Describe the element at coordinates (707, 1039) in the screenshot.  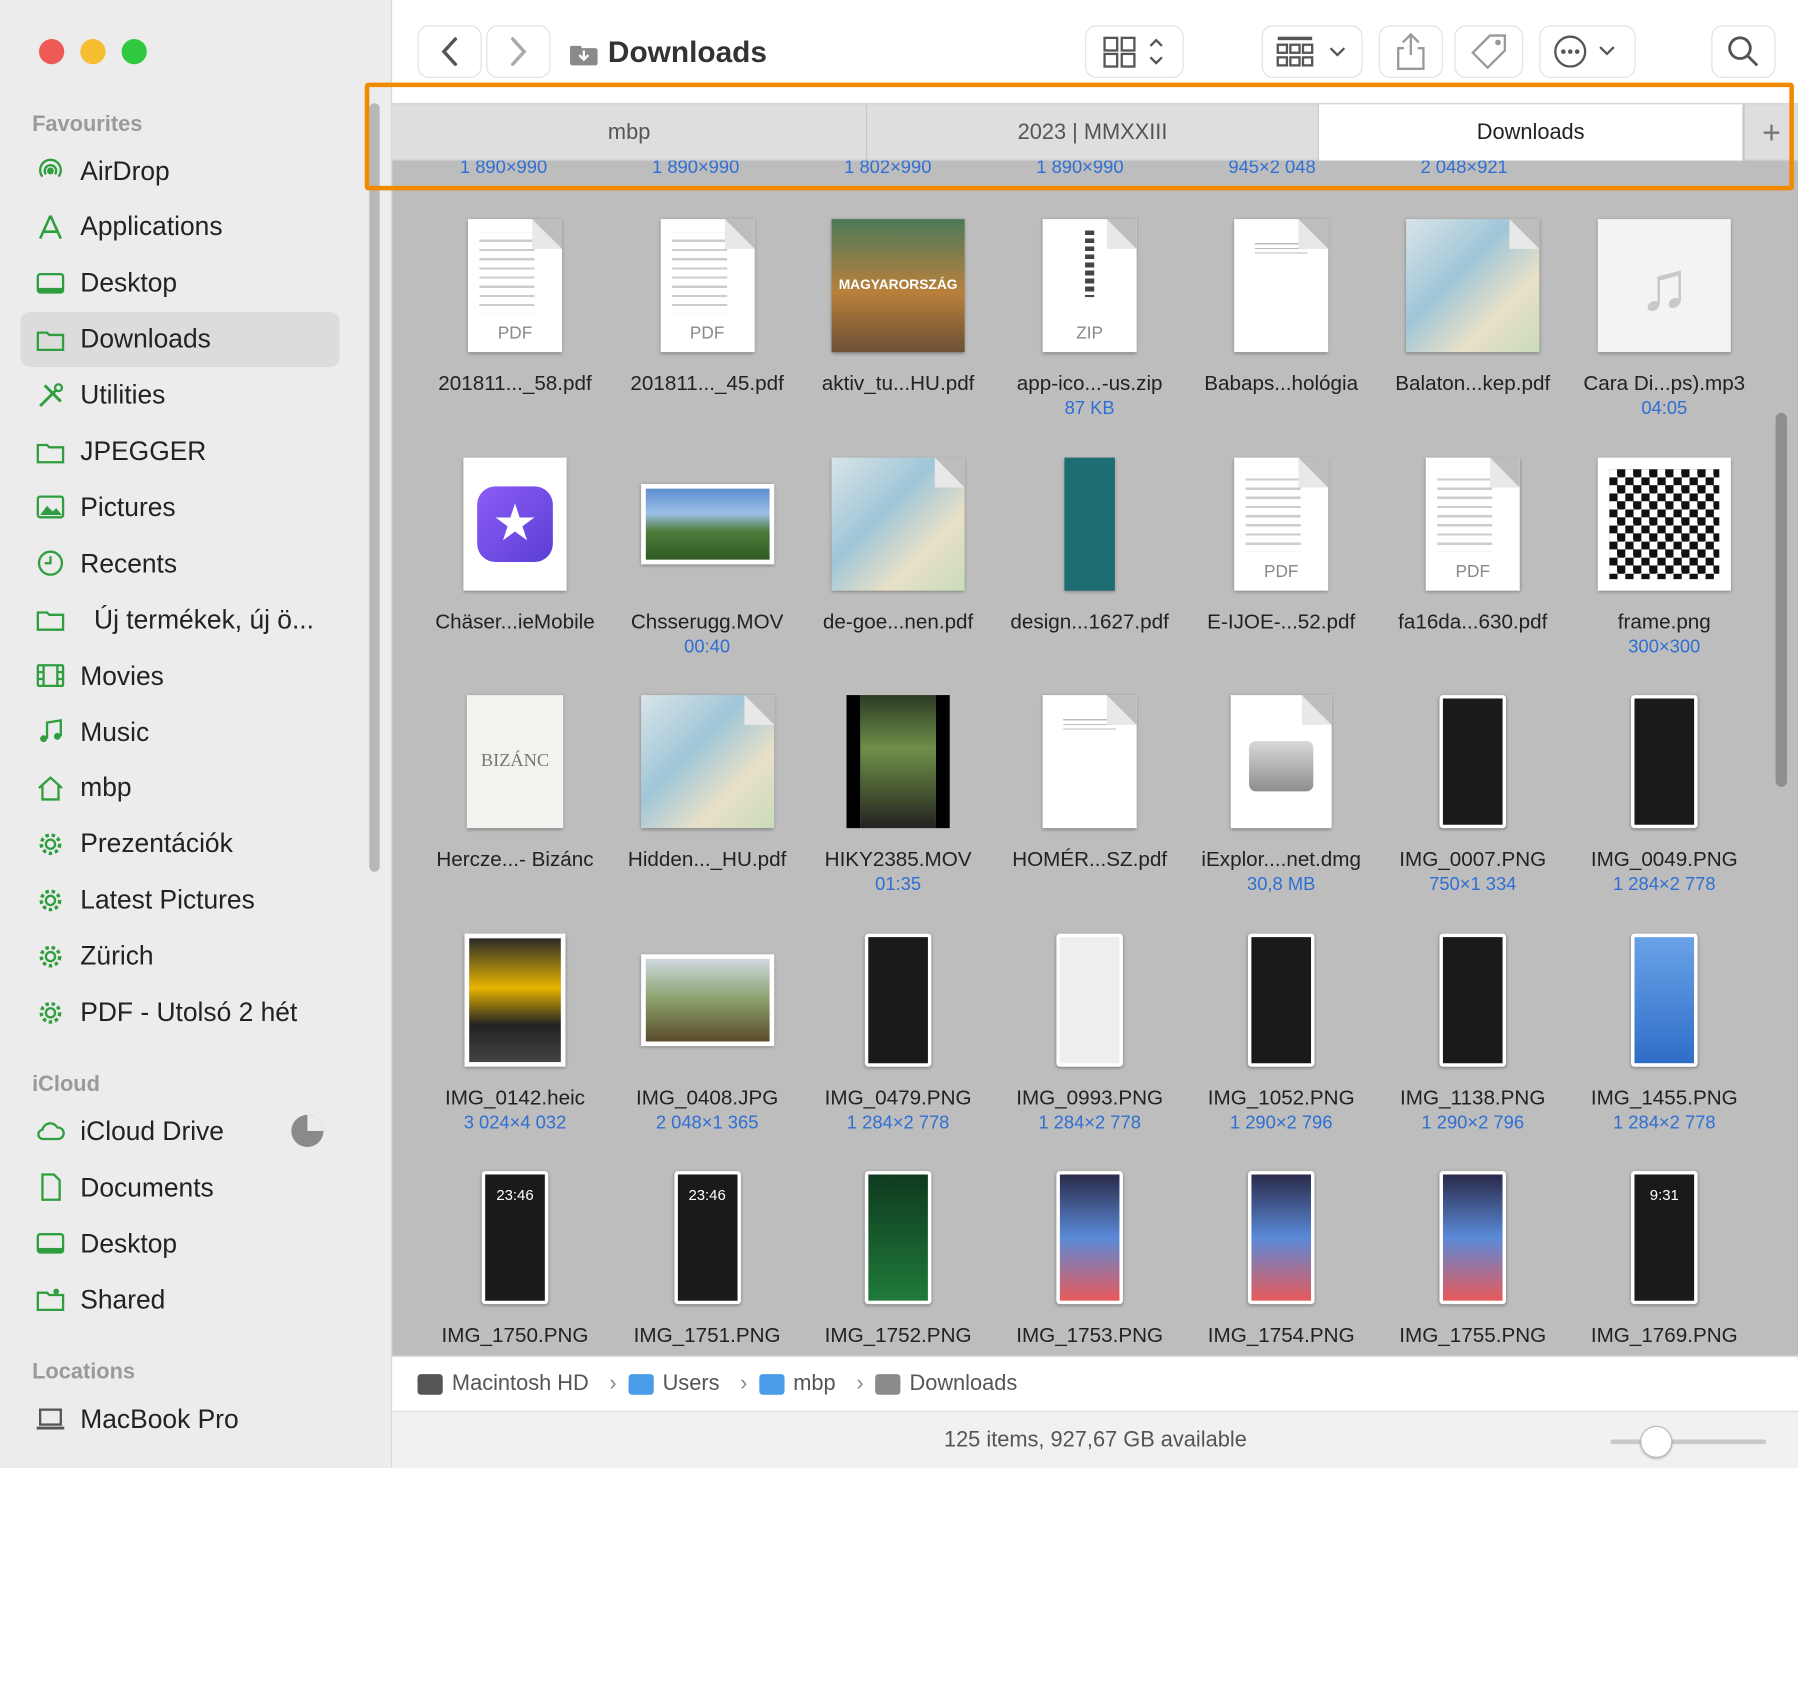
I see `file-item: IMG_0408.JPG 2 048×1 365` at that location.